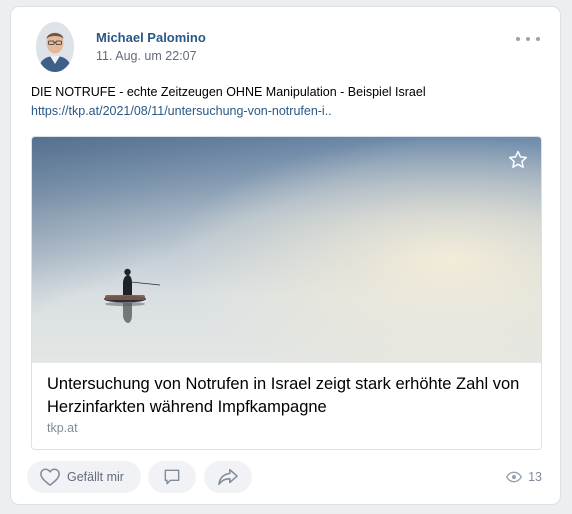 This screenshot has width=572, height=514. I want to click on share-icon, so click(228, 477).